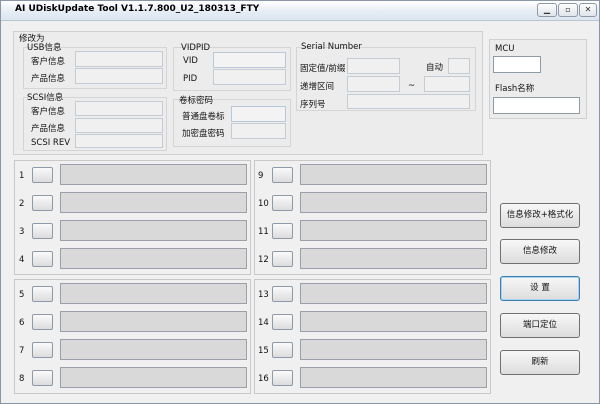 The height and width of the screenshot is (404, 600). Describe the element at coordinates (51, 143) in the screenshot. I see `scsi-rev-label: SCSI REV` at that location.